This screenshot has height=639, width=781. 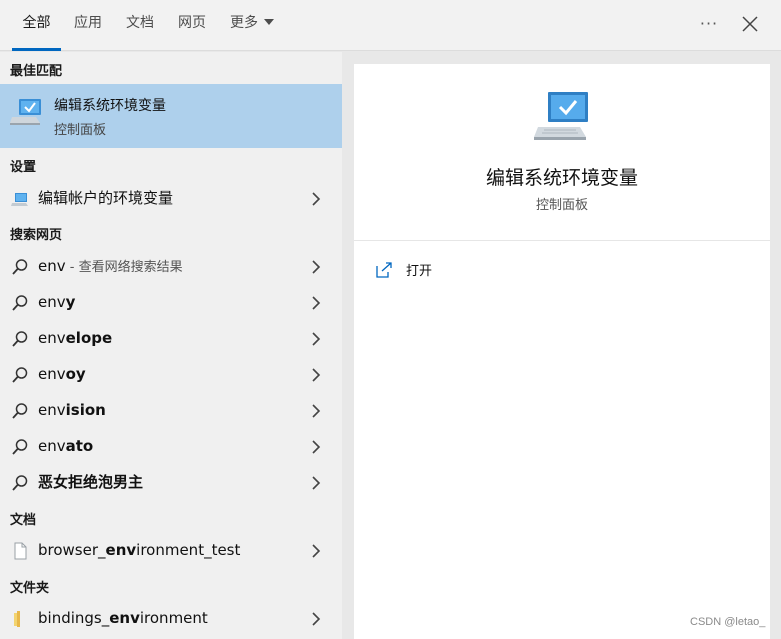 I want to click on web-result-item: envato, so click(x=171, y=446).